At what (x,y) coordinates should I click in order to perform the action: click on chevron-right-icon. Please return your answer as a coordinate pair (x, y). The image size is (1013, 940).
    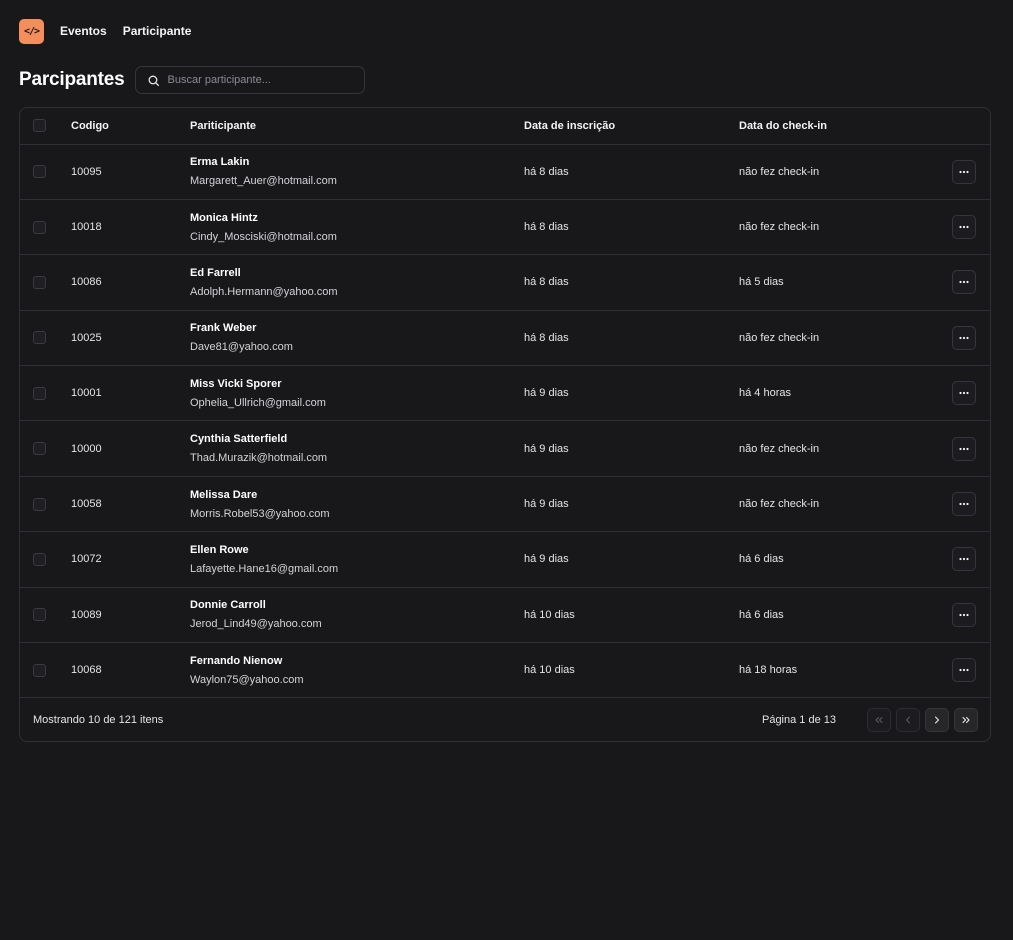
    Looking at the image, I should click on (937, 720).